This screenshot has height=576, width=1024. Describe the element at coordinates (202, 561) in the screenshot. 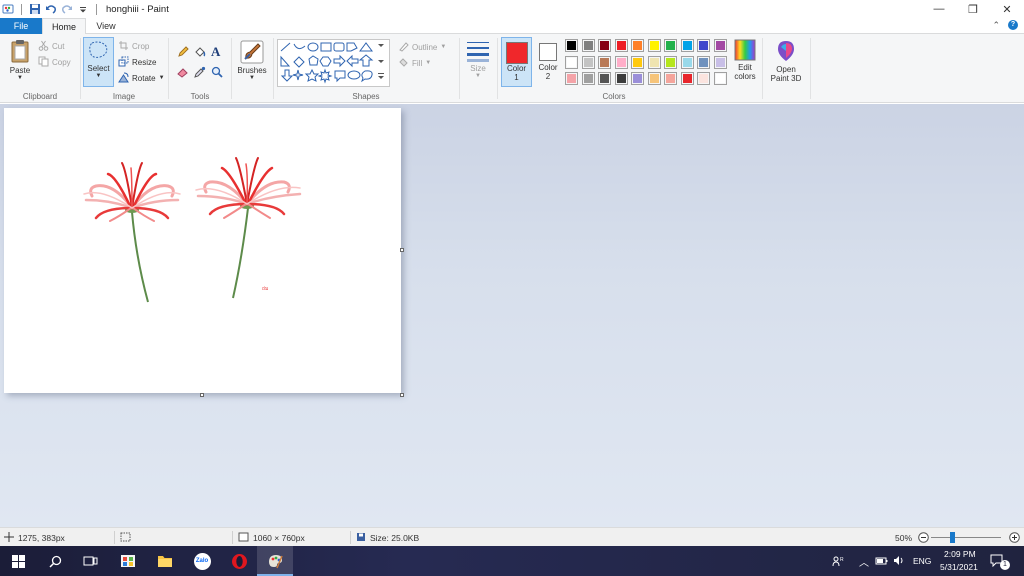

I see `taskbar-zalo: Zalo` at that location.